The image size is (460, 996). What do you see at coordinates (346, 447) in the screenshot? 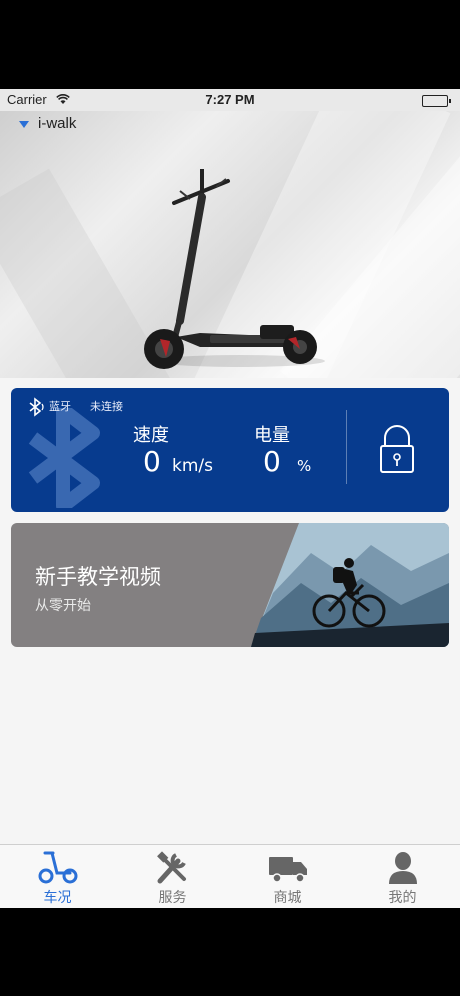
I see `card-divider` at bounding box center [346, 447].